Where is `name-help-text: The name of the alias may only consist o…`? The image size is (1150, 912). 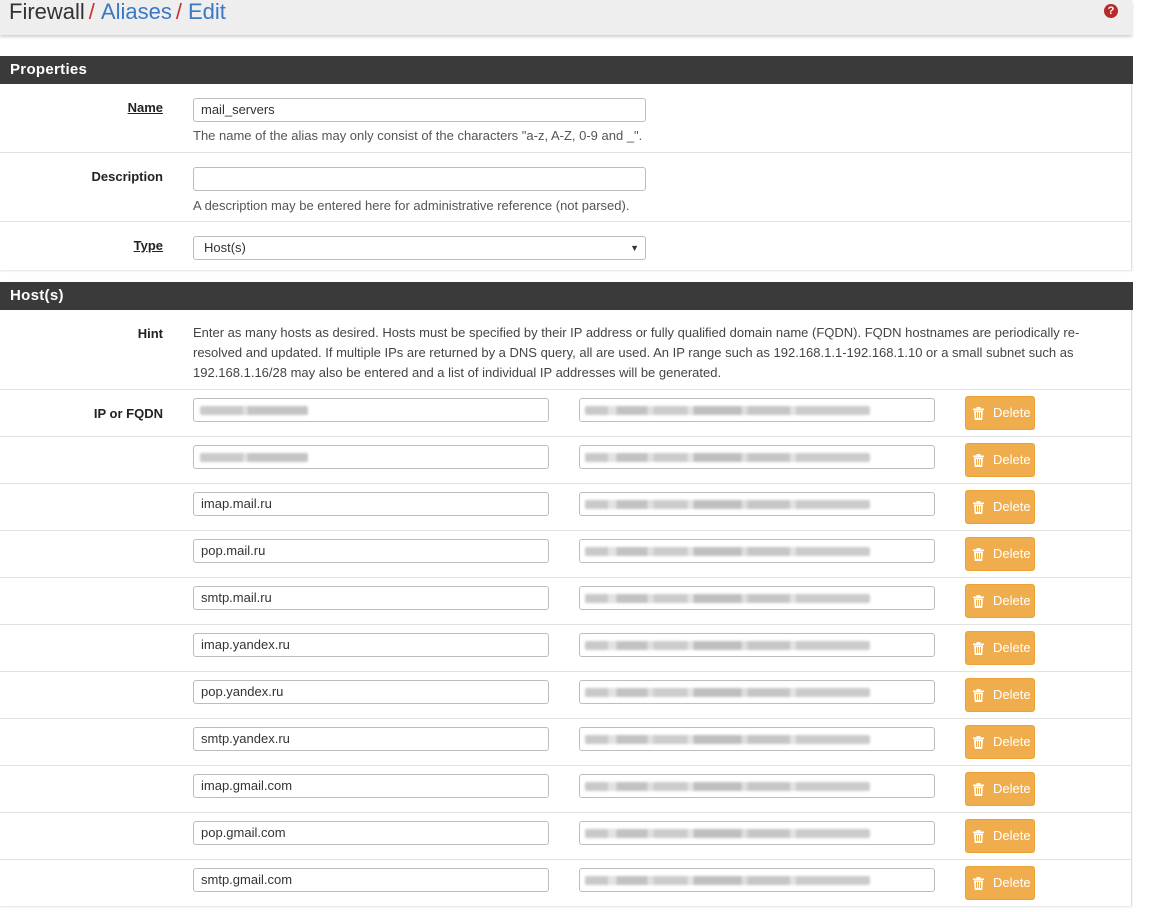
name-help-text: The name of the alias may only consist o… is located at coordinates (418, 135).